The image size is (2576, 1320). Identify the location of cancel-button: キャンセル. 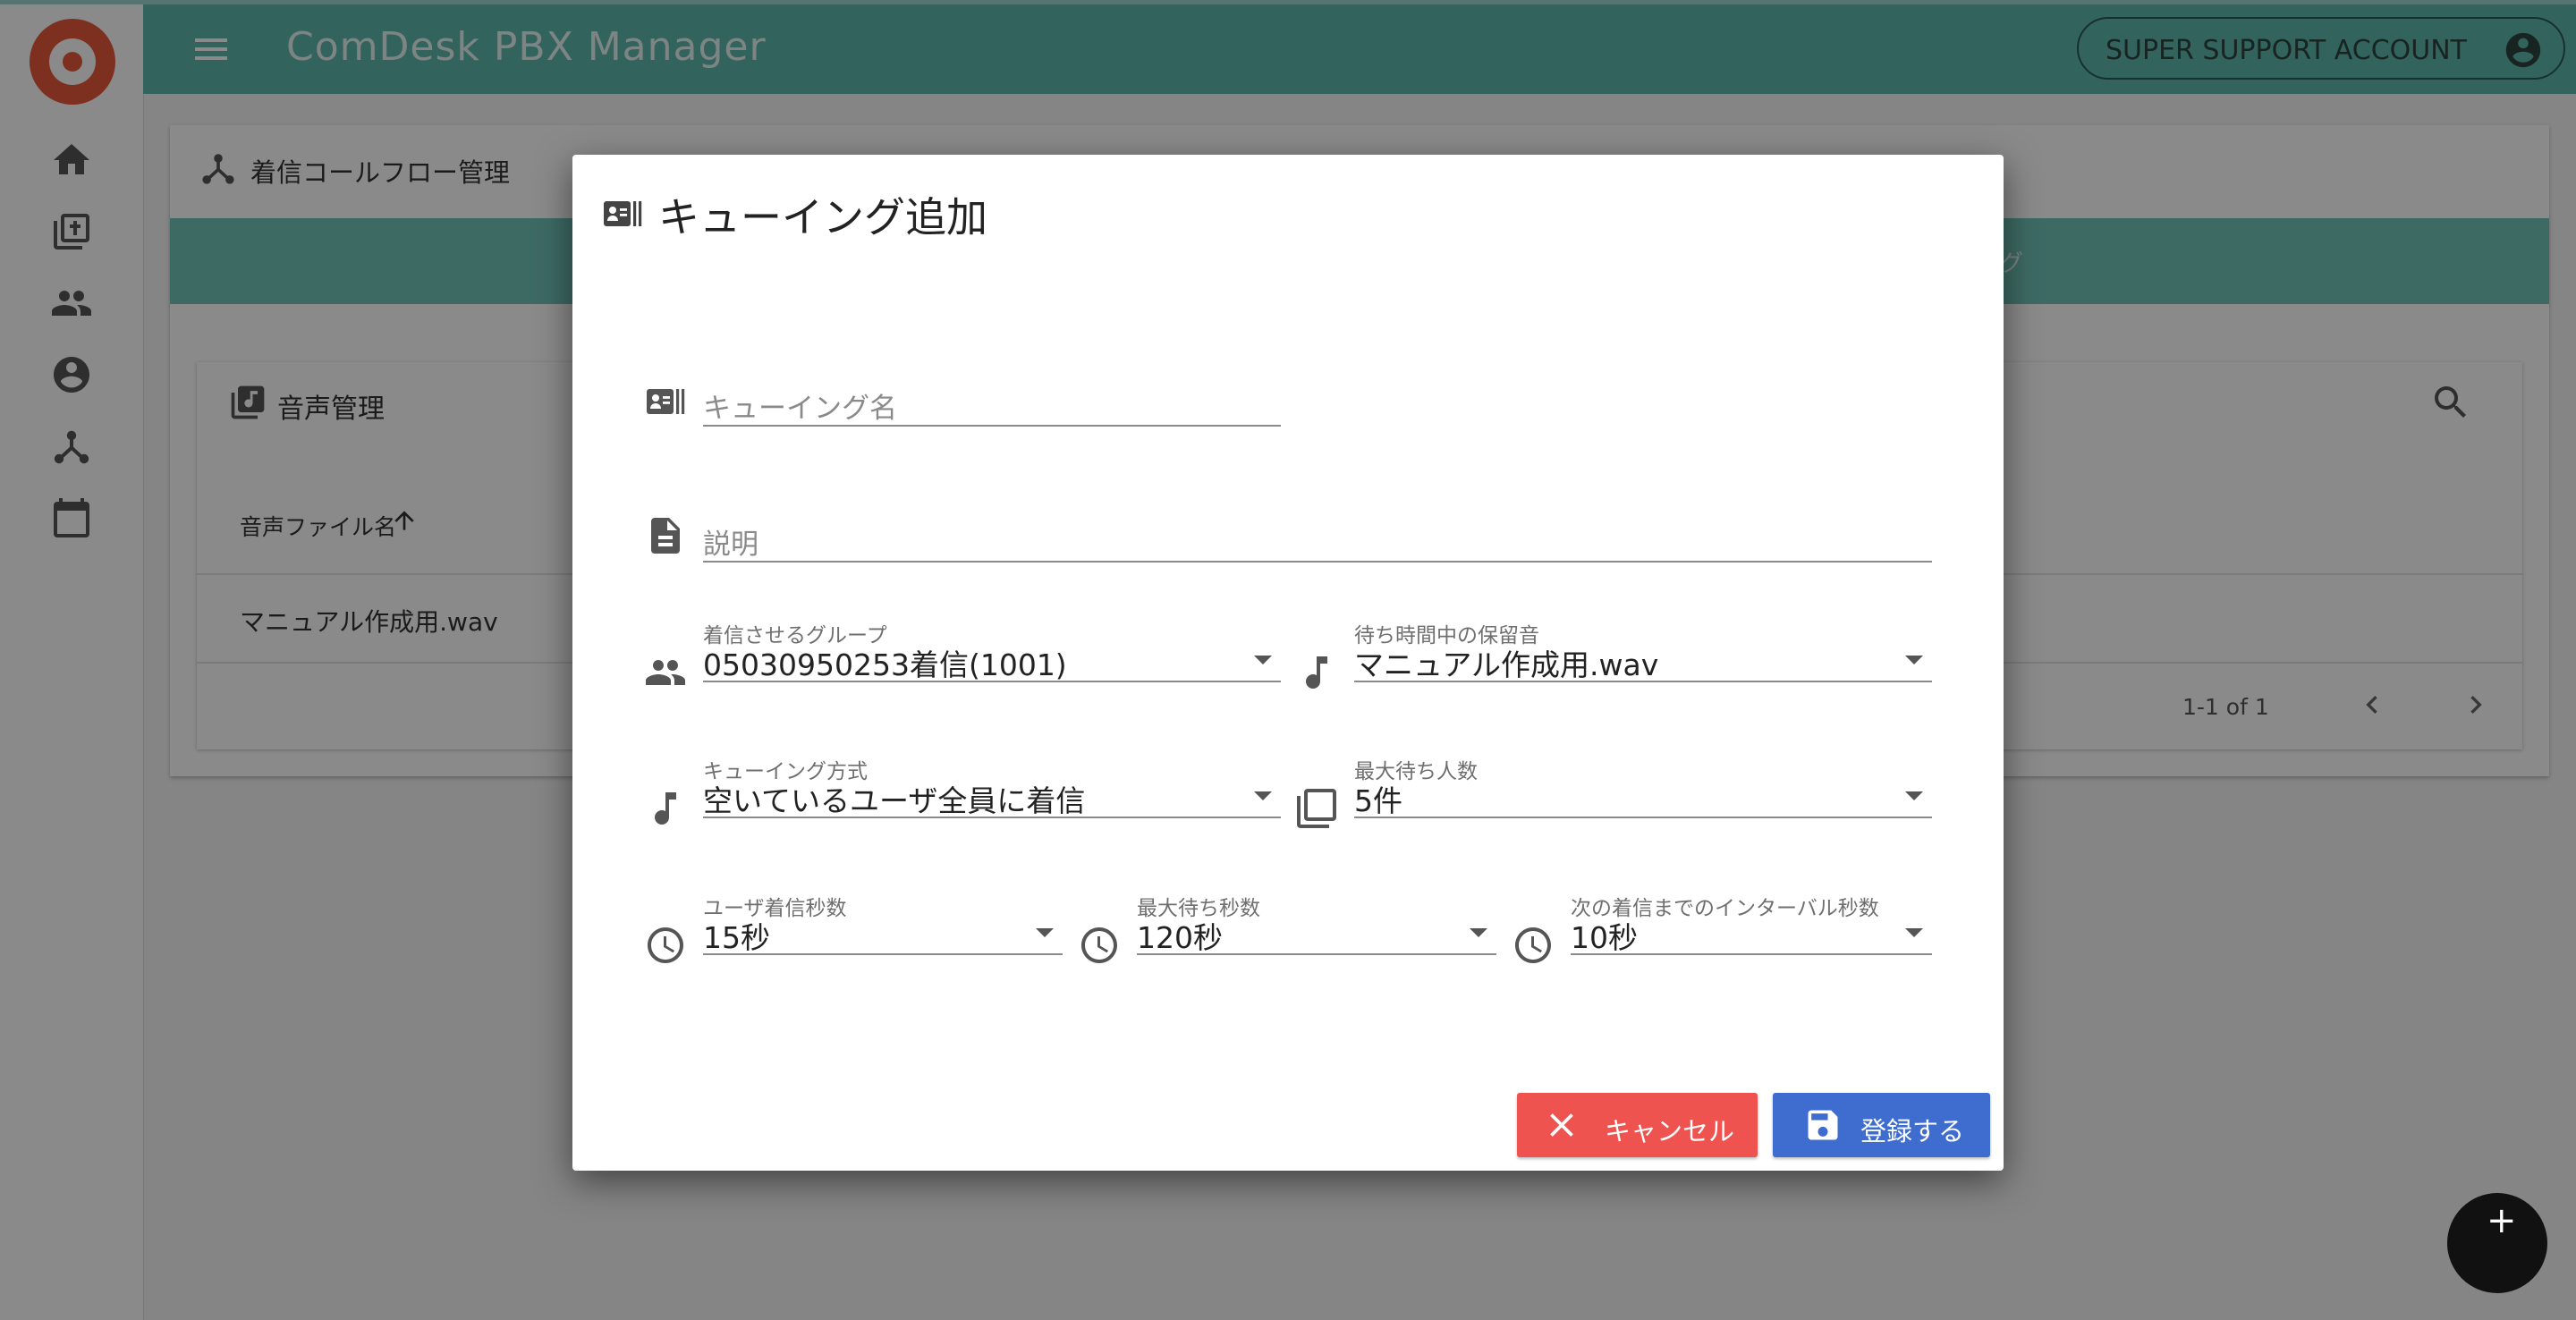
(1637, 1125).